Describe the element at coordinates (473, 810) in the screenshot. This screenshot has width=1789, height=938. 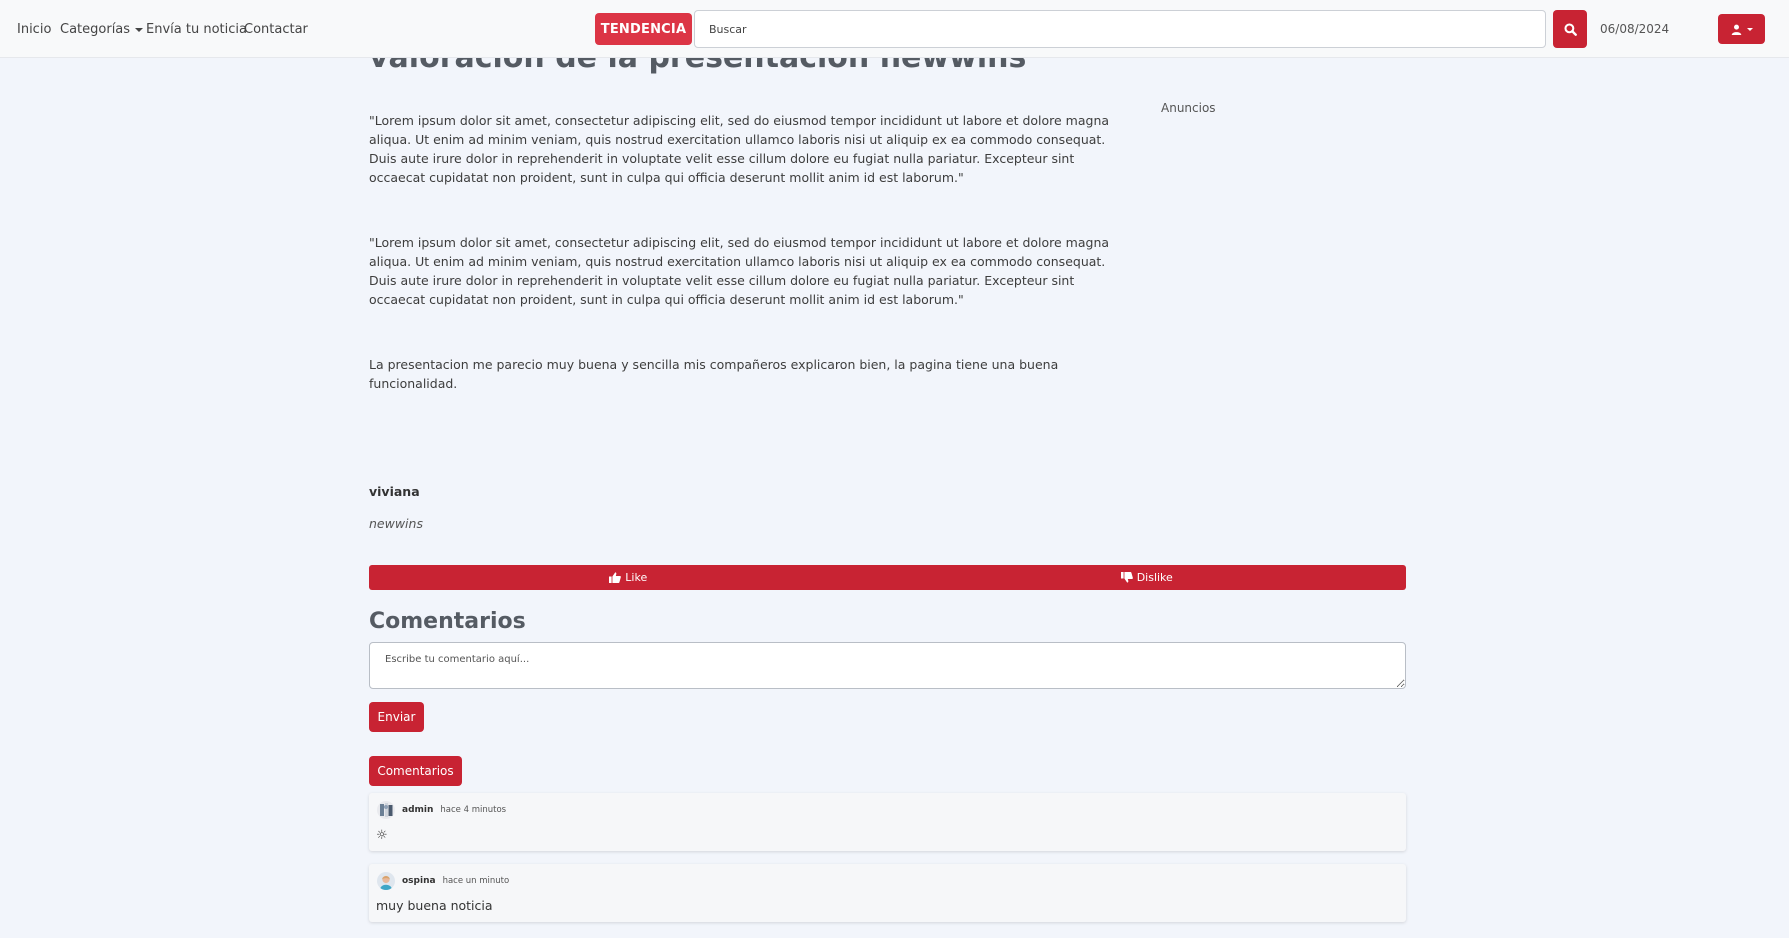
I see `comment-time: hace 4 minutos` at that location.